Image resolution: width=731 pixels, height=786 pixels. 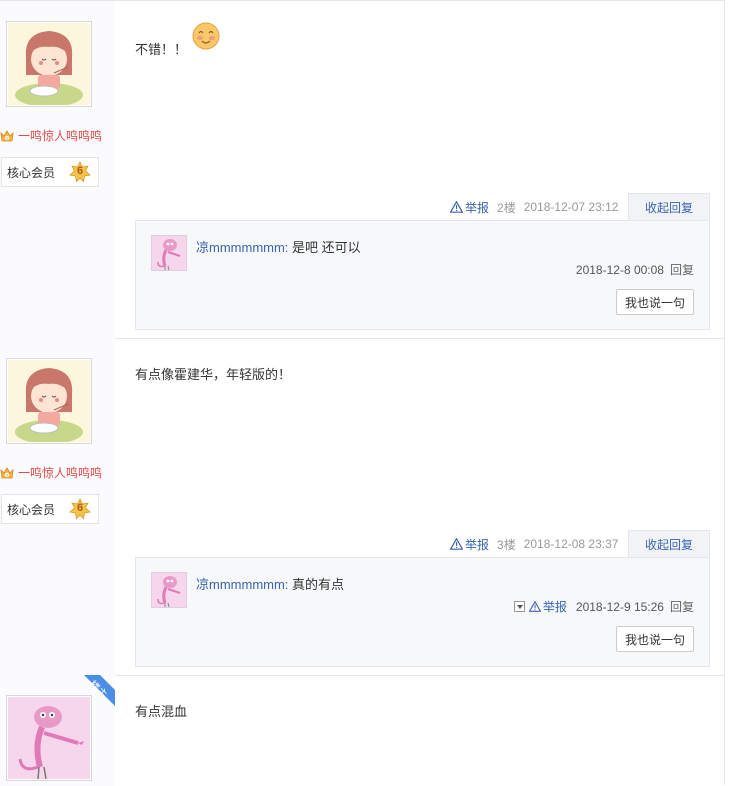 I want to click on post-text: 不错！！, so click(x=161, y=49).